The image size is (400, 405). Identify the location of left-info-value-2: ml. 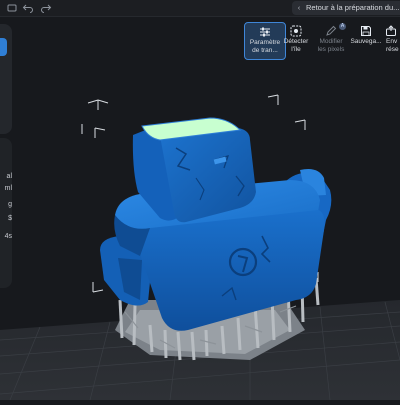
(8, 188).